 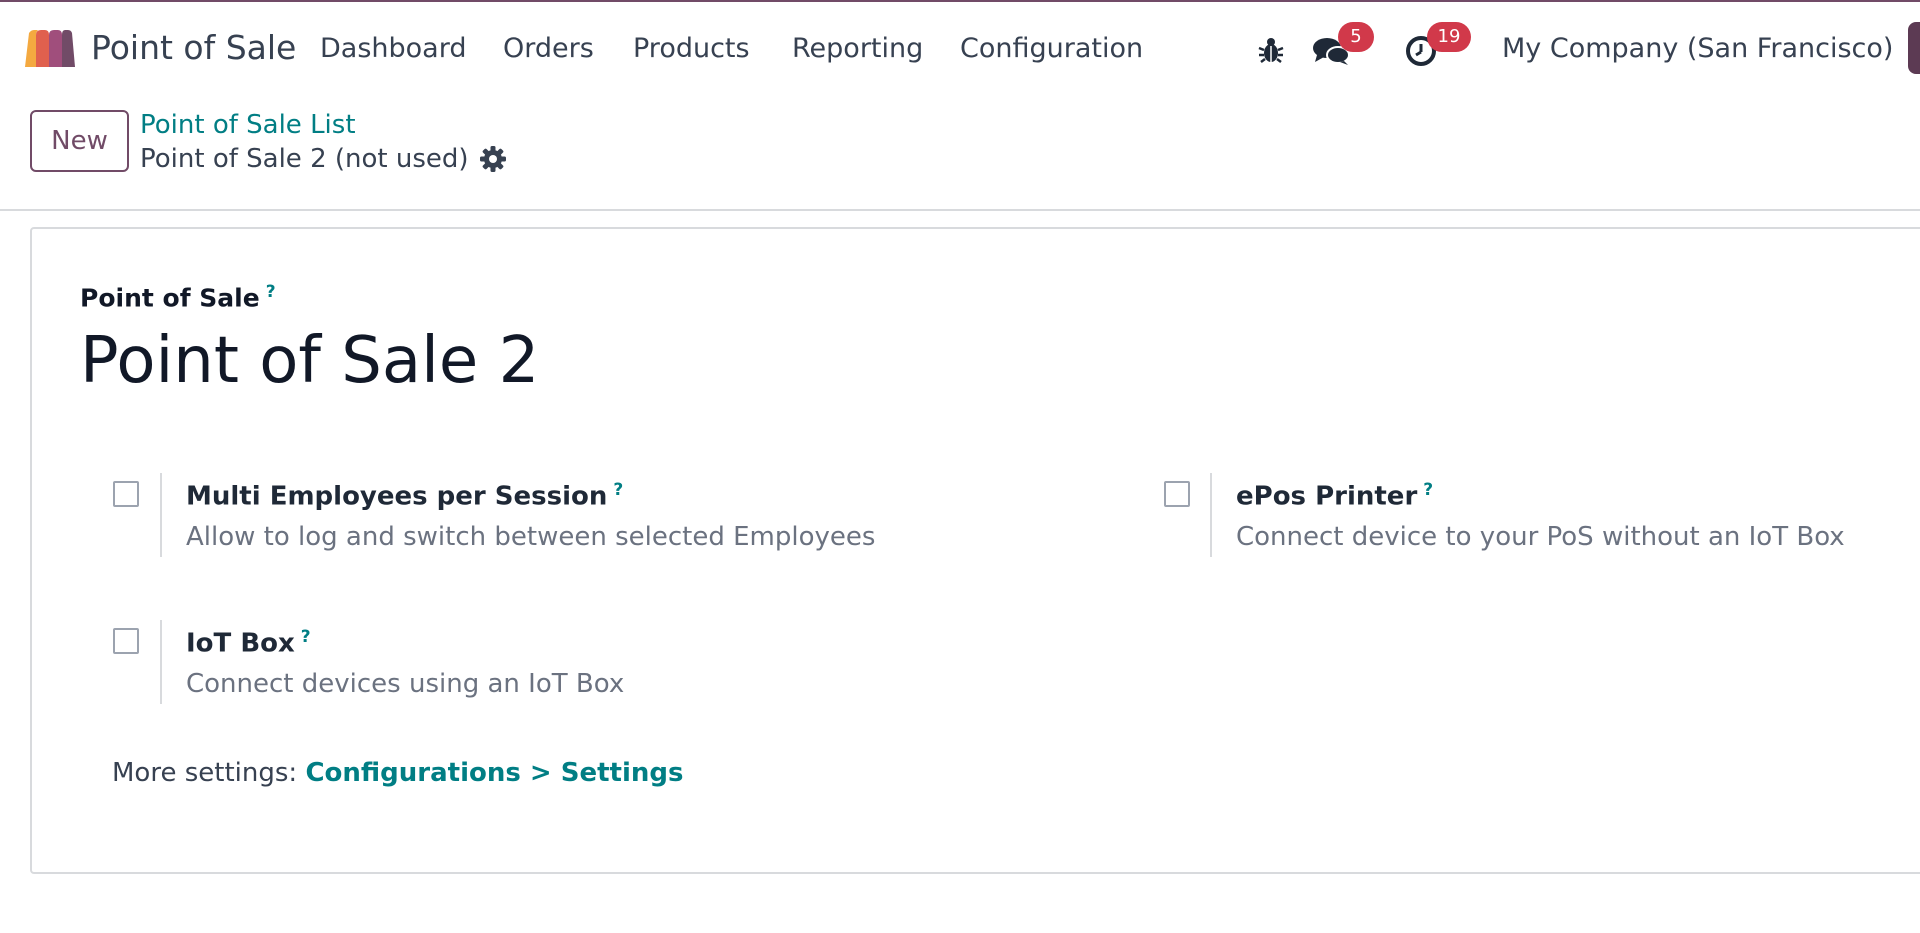 I want to click on user-avatar, so click(x=1914, y=48).